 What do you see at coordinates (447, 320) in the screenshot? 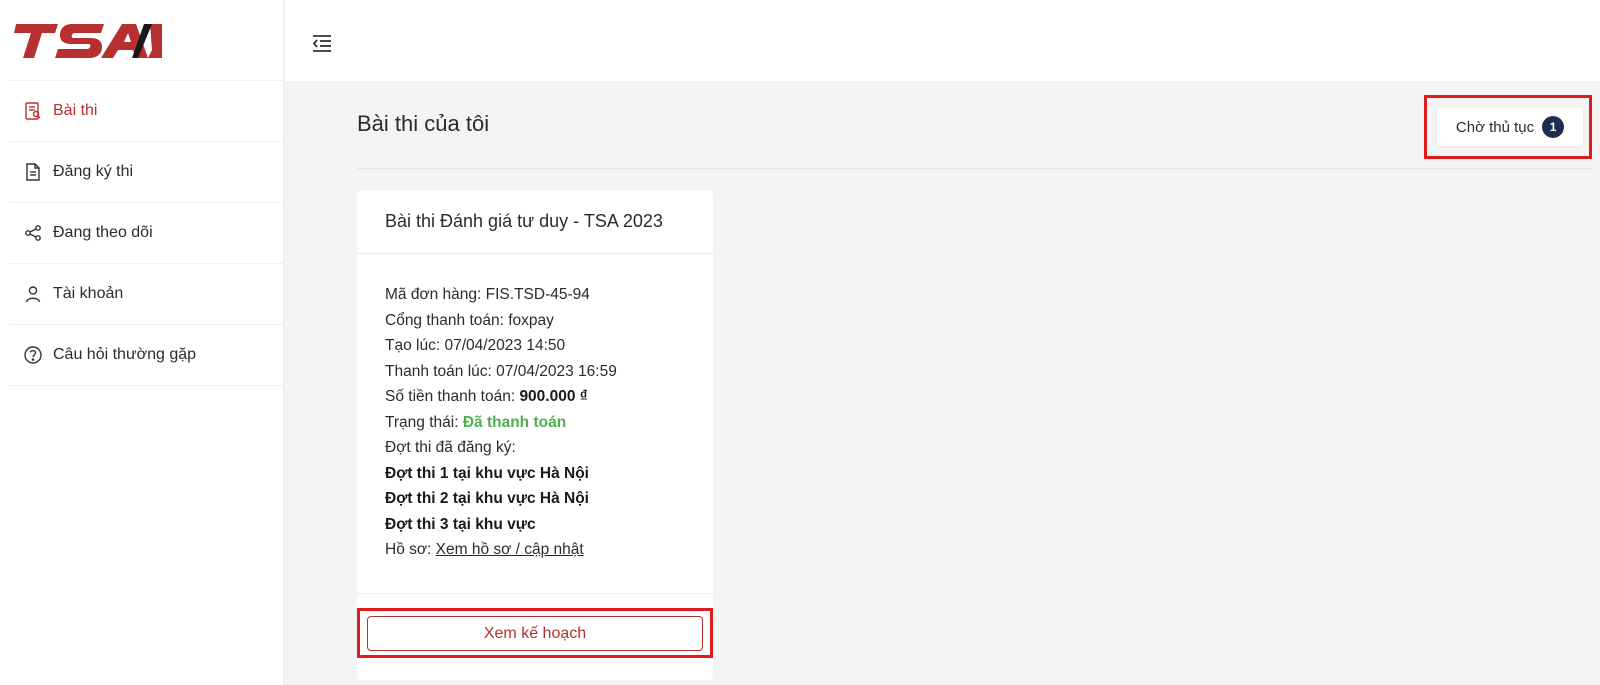
I see `gateway-label: Cổng thanh toán:` at bounding box center [447, 320].